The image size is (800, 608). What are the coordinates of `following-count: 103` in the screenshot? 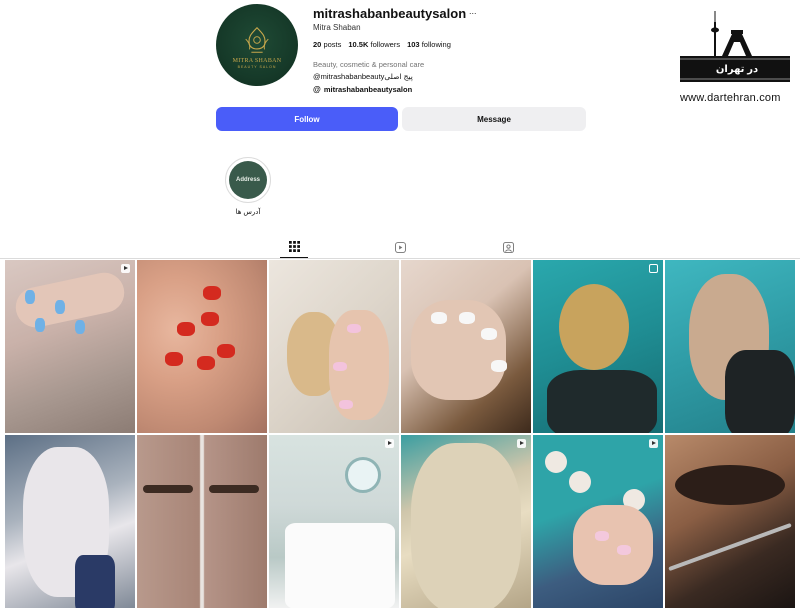 It's located at (413, 44).